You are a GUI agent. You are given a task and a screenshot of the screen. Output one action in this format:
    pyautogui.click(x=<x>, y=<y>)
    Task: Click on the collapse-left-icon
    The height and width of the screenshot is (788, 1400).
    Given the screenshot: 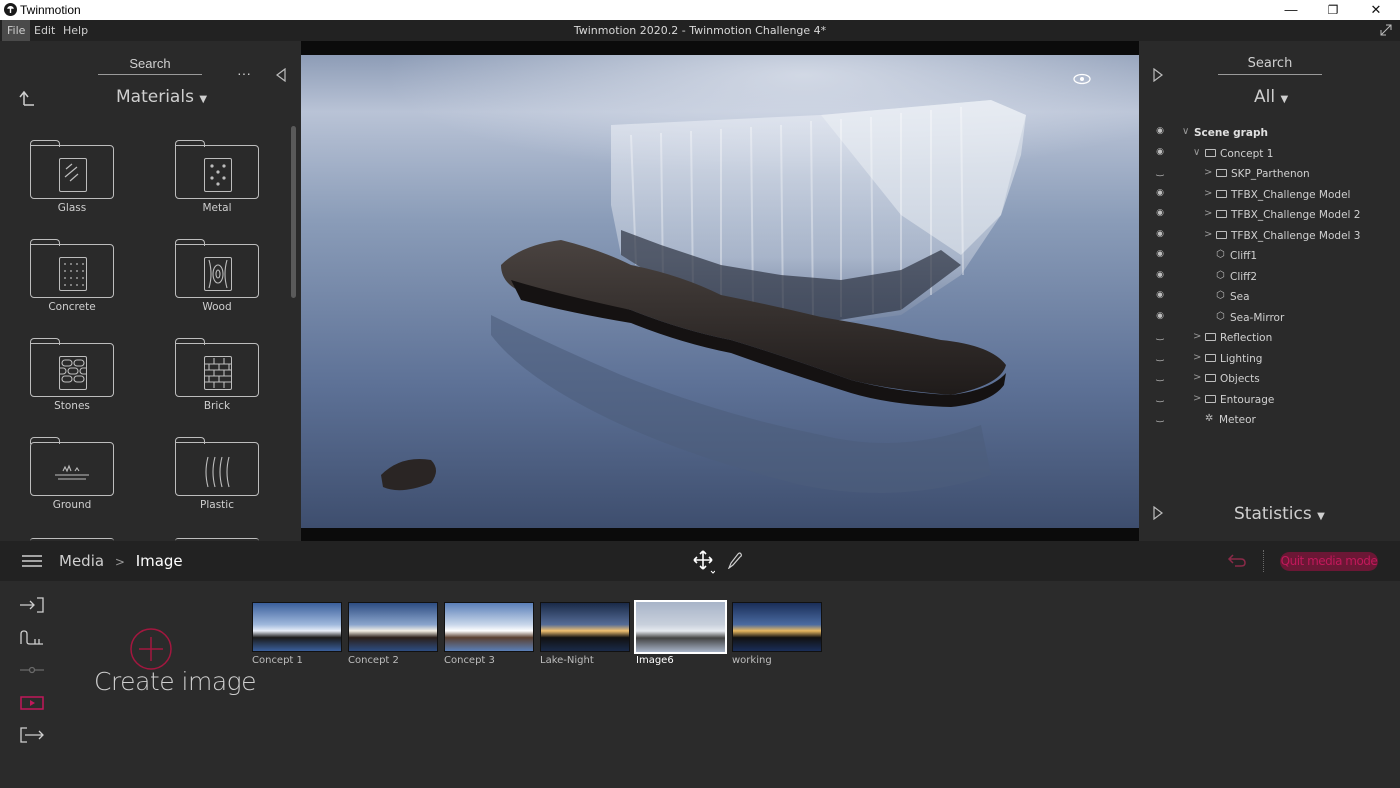 What is the action you would take?
    pyautogui.click(x=281, y=75)
    